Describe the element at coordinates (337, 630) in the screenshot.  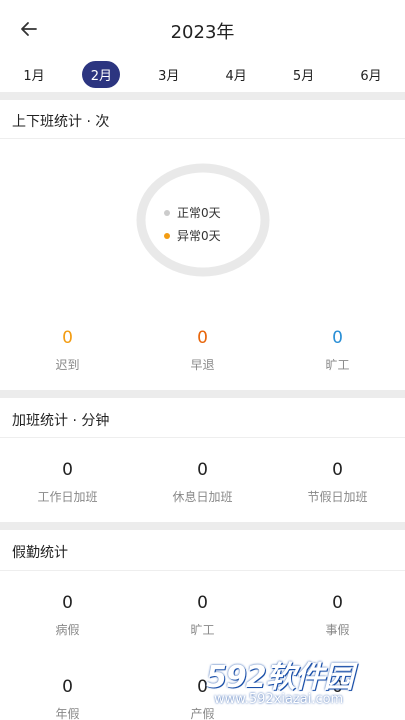
I see `stat-label: 事假` at that location.